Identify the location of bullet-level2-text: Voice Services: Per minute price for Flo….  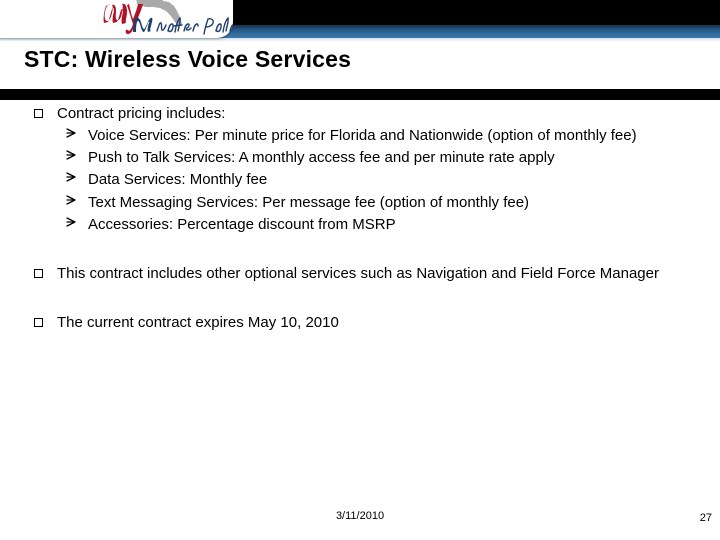
(362, 136).